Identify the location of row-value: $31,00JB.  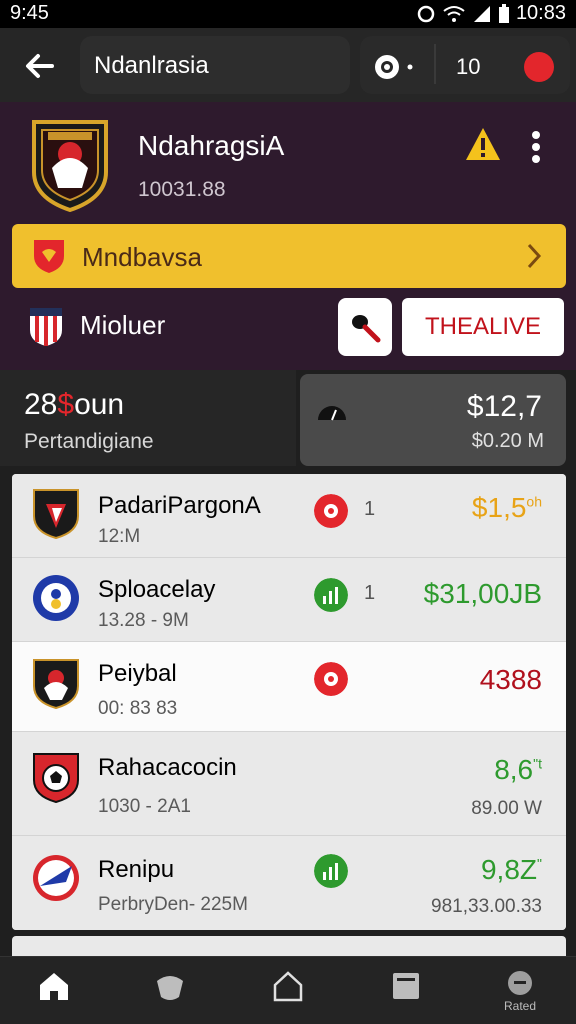
(482, 593).